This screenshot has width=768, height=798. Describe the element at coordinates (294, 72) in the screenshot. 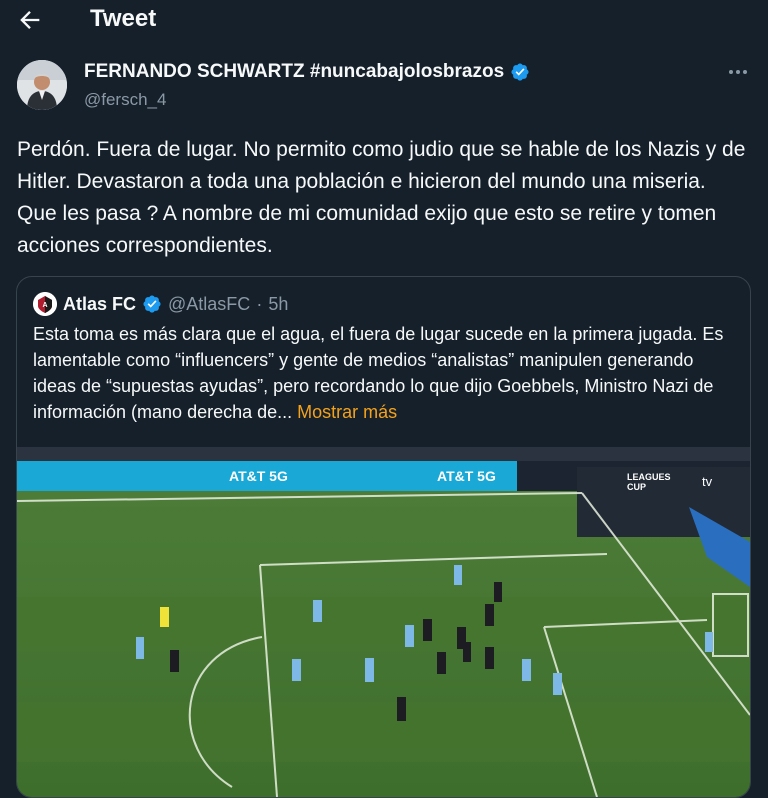

I see `author-display-name: FERNANDO SCHWARTZ #nuncabajolosbrazos` at that location.